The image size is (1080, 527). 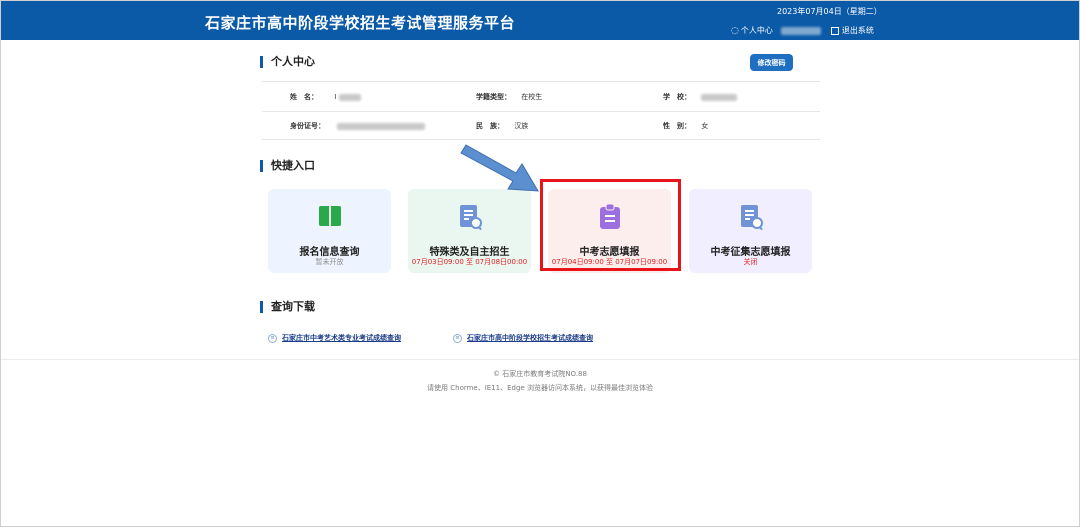 What do you see at coordinates (341, 338) in the screenshot?
I see `link-label: 石家庄市中考艺术类专业考试成绩查询` at bounding box center [341, 338].